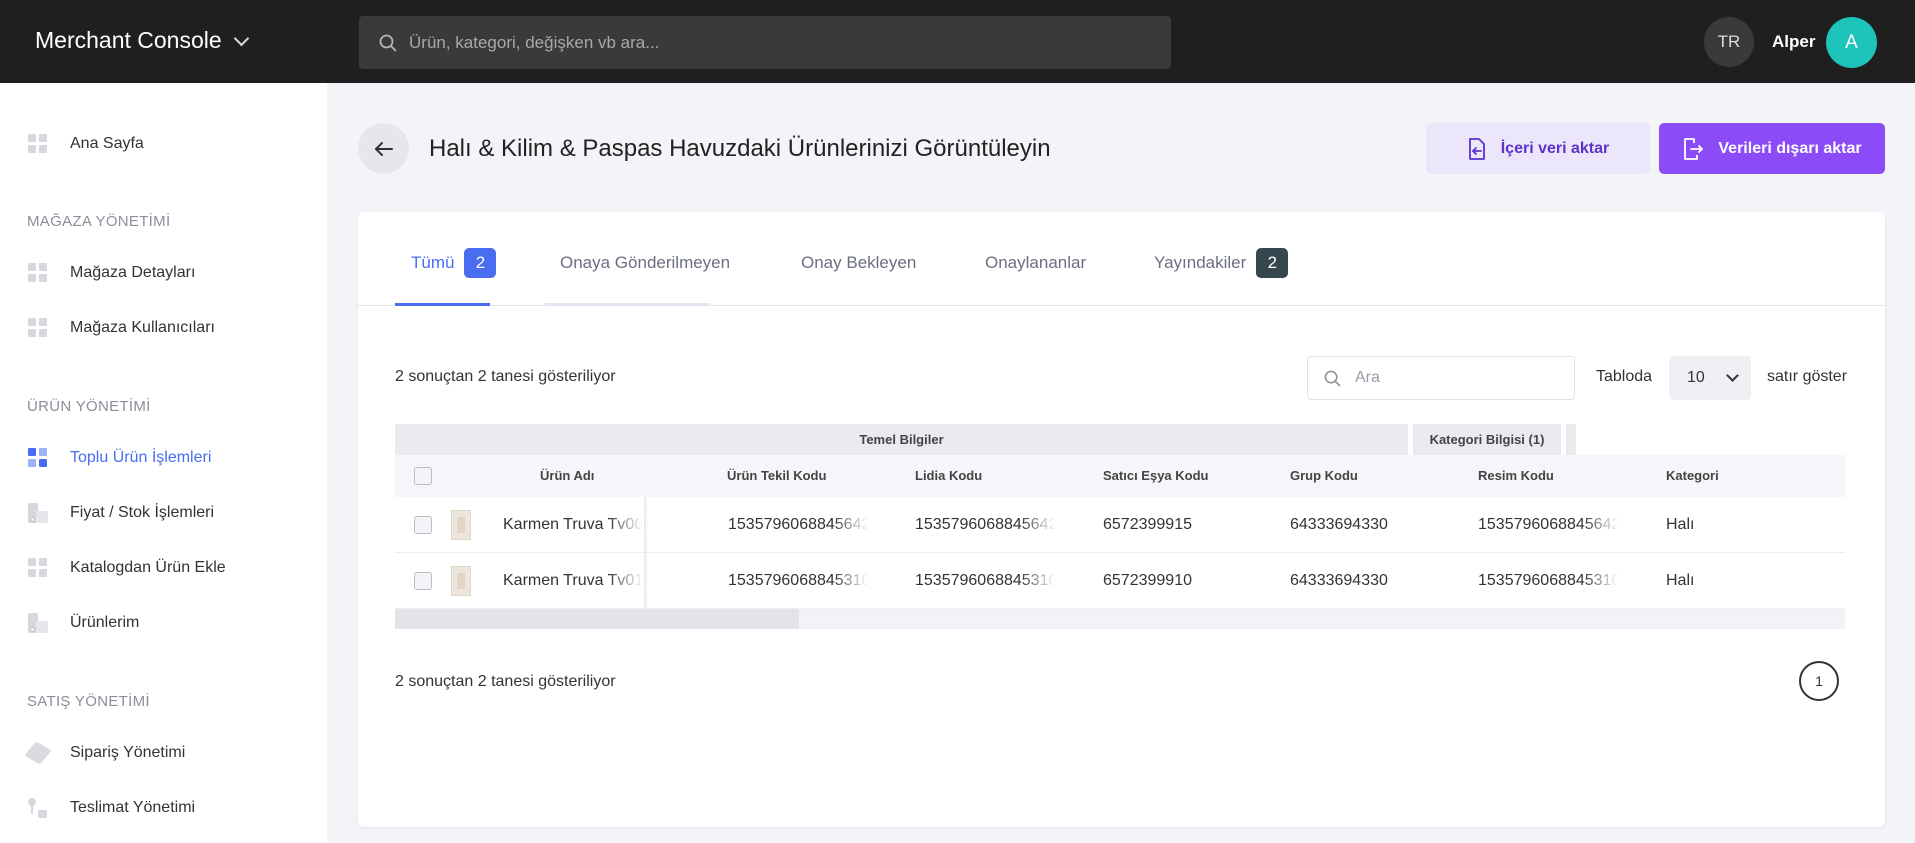 Image resolution: width=1915 pixels, height=843 pixels. I want to click on sticky-column-shadow, so click(646, 553).